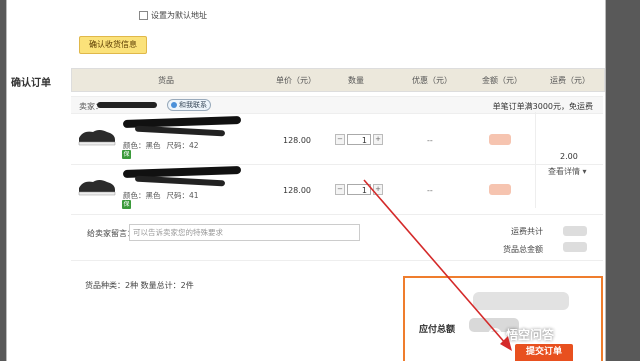  What do you see at coordinates (113, 45) in the screenshot?
I see `confirm-address-button: 确认收货信息` at bounding box center [113, 45].